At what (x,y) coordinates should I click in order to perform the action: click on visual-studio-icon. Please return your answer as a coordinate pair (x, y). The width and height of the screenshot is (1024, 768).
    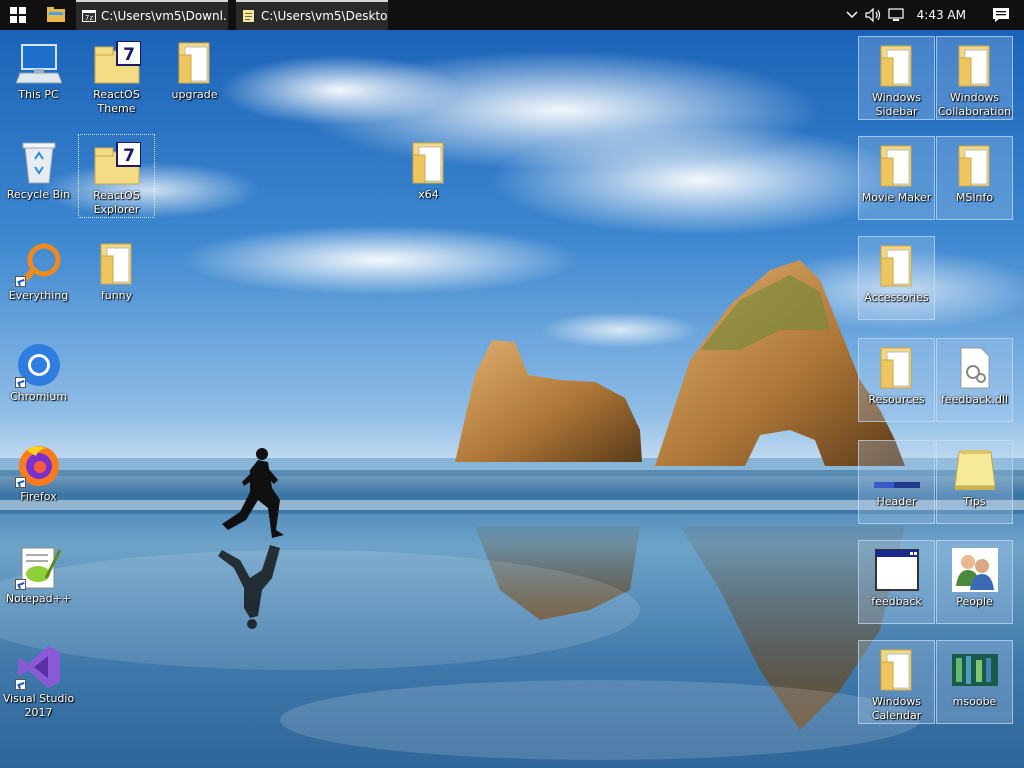
    Looking at the image, I should click on (38, 667).